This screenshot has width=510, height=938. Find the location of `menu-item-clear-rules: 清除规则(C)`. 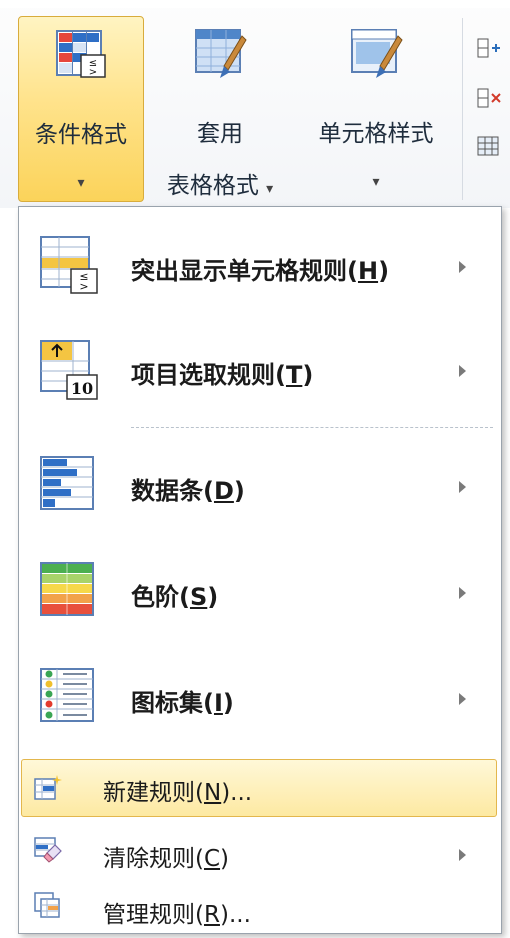

menu-item-clear-rules: 清除规则(C) is located at coordinates (260, 852).